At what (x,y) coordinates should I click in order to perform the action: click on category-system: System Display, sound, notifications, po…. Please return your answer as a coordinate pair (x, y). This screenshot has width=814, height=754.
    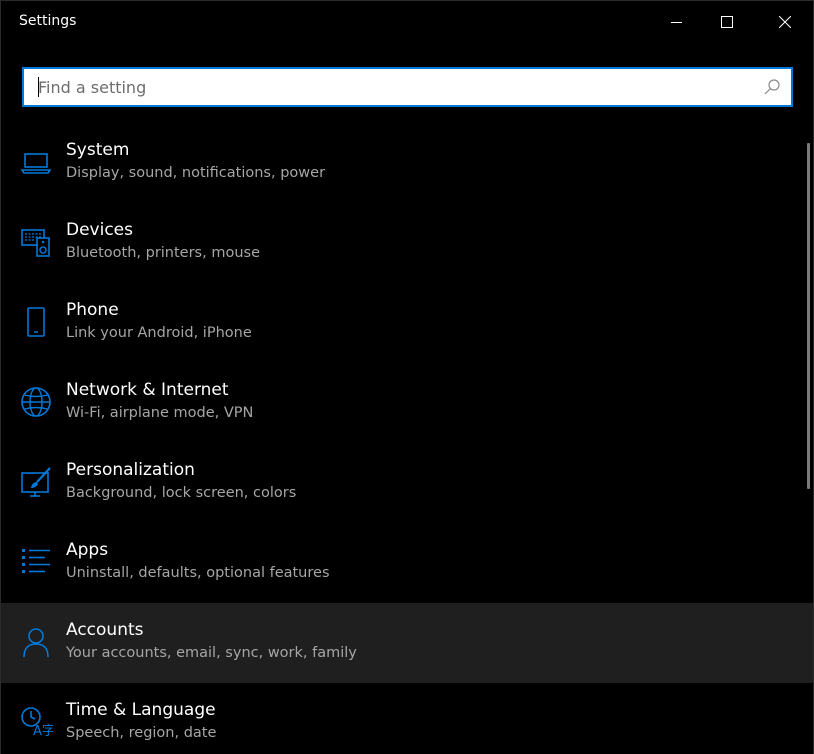
    Looking at the image, I should click on (407, 163).